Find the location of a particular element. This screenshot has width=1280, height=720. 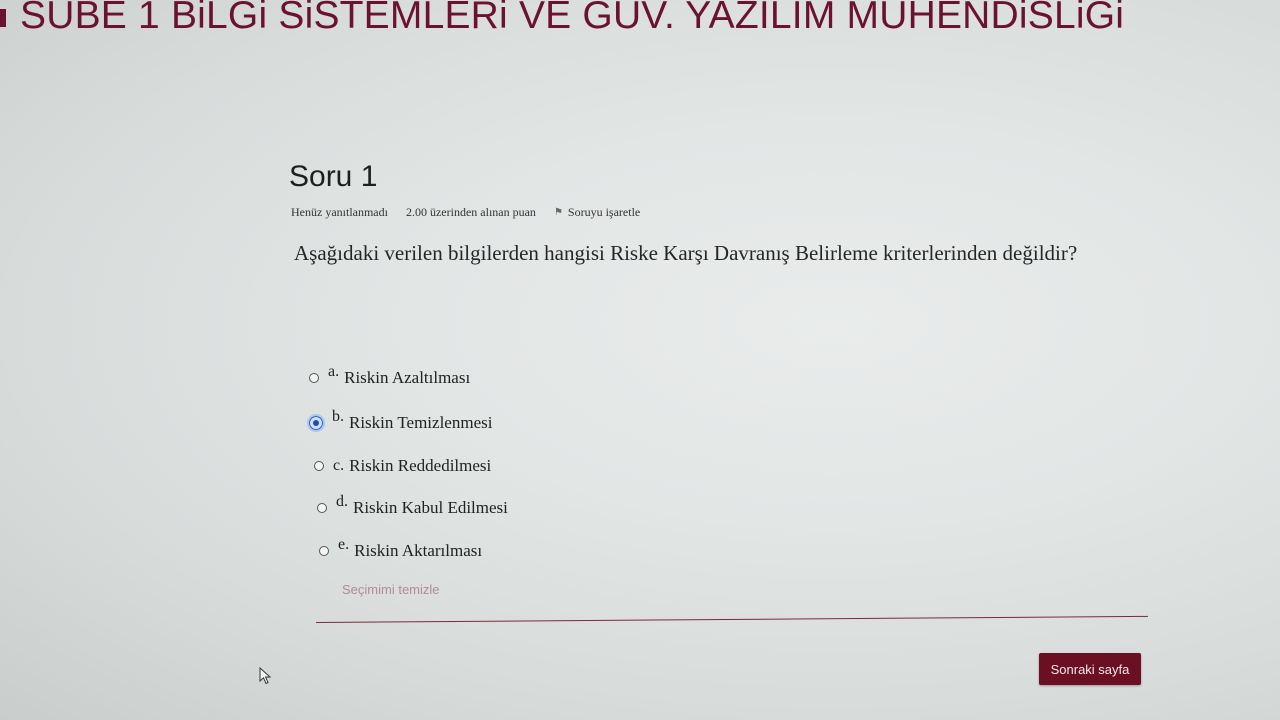

option-e-letter: e. is located at coordinates (344, 544).